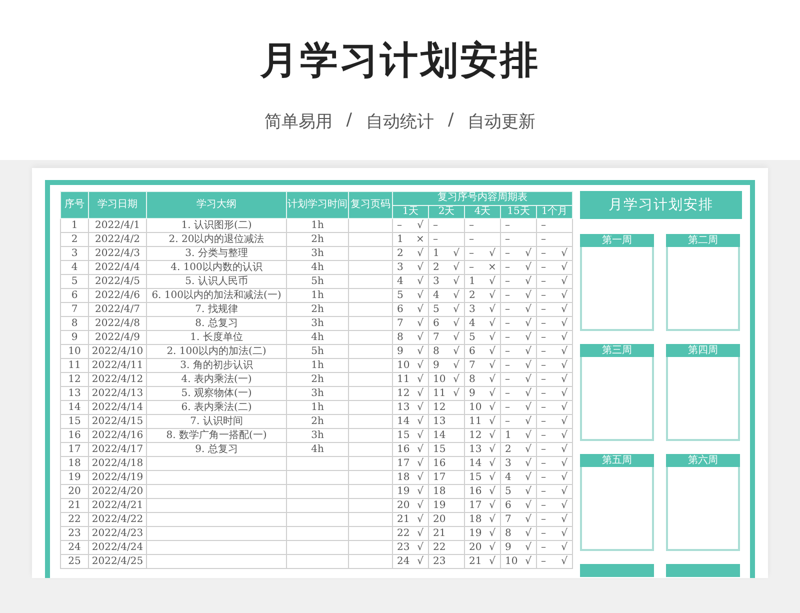 This screenshot has width=800, height=613. Describe the element at coordinates (216, 239) in the screenshot. I see `table-cell: 2. 20以内的退位减法` at that location.